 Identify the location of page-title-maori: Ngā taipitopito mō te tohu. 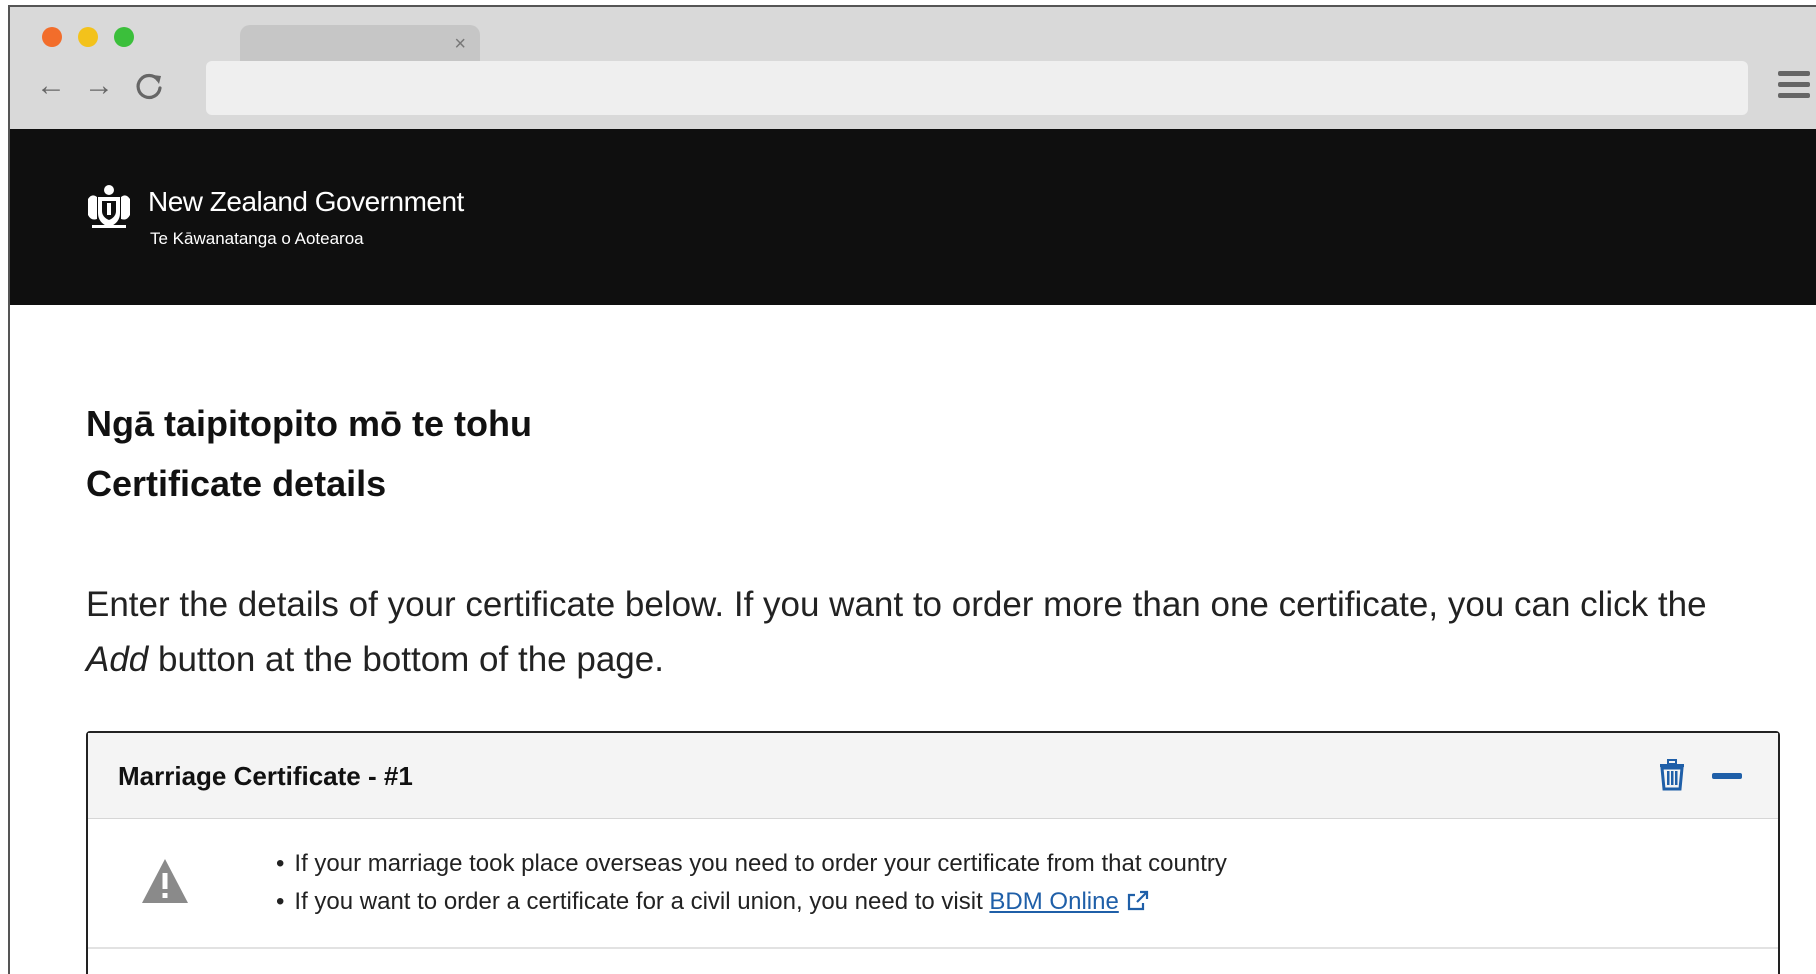
(309, 423).